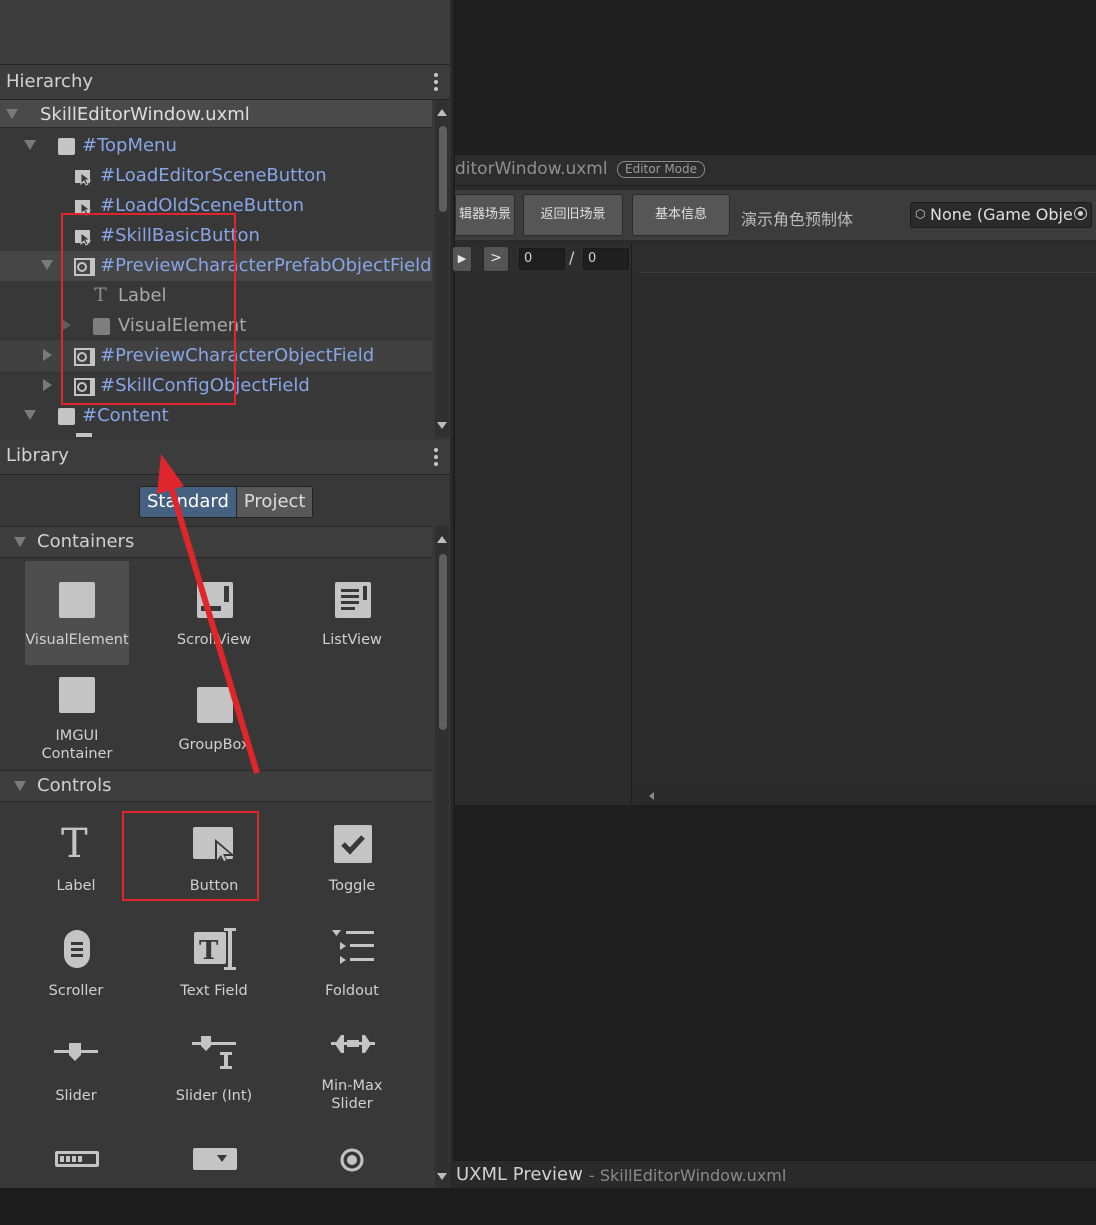 Image resolution: width=1096 pixels, height=1225 pixels. I want to click on editor-mode-badge: Editor Mode, so click(661, 169).